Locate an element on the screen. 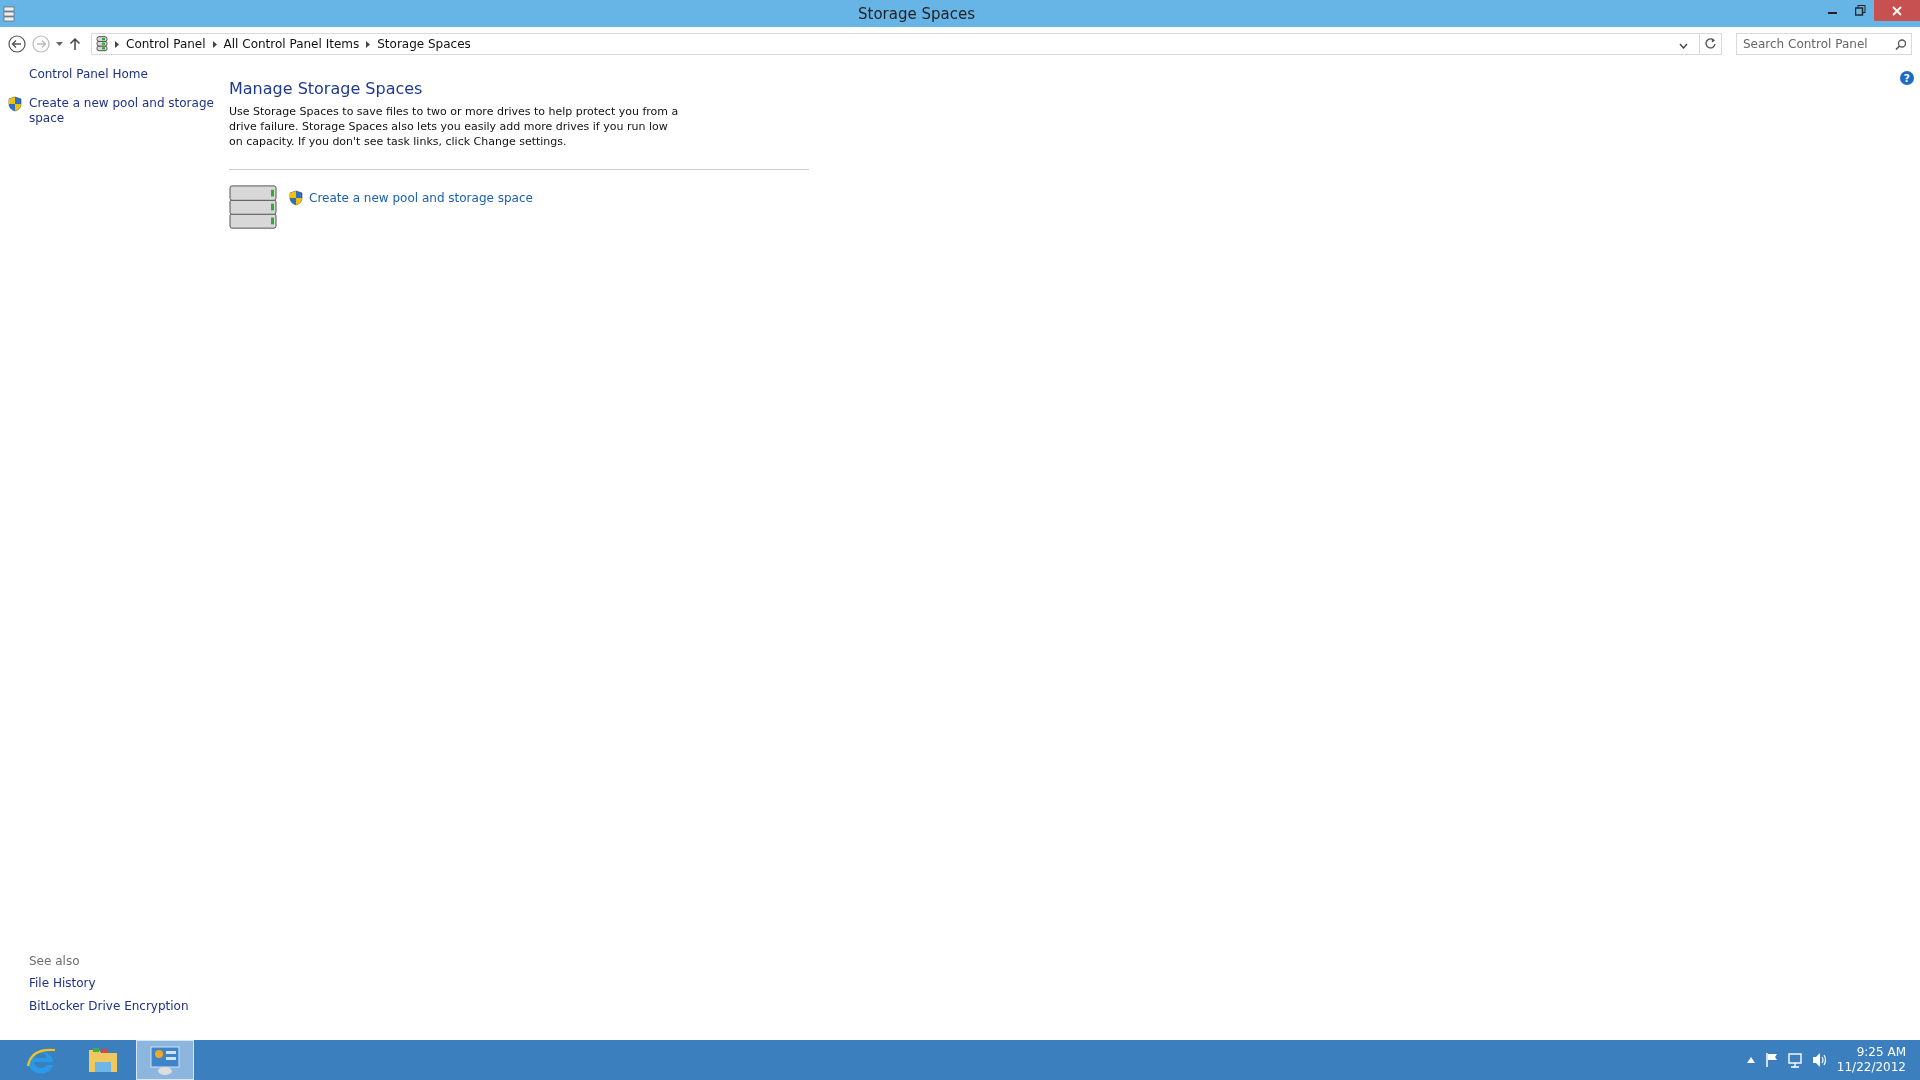  refresh-icon is located at coordinates (1710, 42).